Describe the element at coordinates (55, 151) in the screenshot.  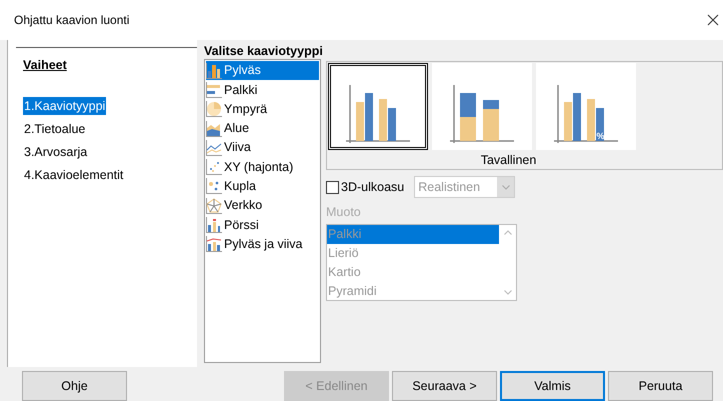
I see `step-item: 3.Arvosarja` at that location.